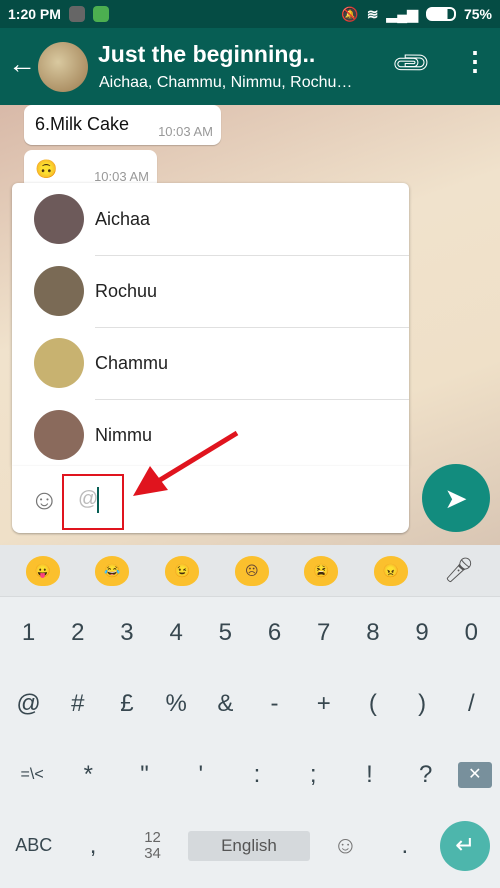 Image resolution: width=500 pixels, height=888 pixels. What do you see at coordinates (250, 703) in the screenshot?
I see `symbol-row: @ # £% & - +() /` at bounding box center [250, 703].